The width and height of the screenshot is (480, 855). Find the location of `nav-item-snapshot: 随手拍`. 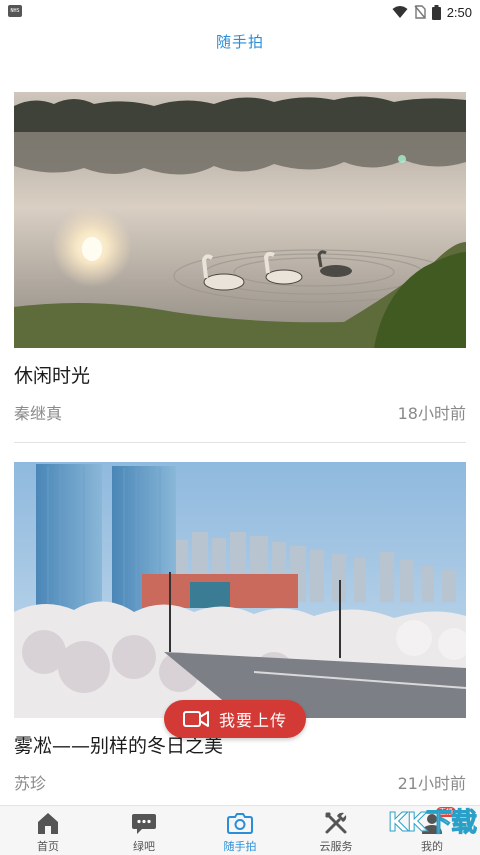

nav-item-snapshot: 随手拍 is located at coordinates (240, 830).